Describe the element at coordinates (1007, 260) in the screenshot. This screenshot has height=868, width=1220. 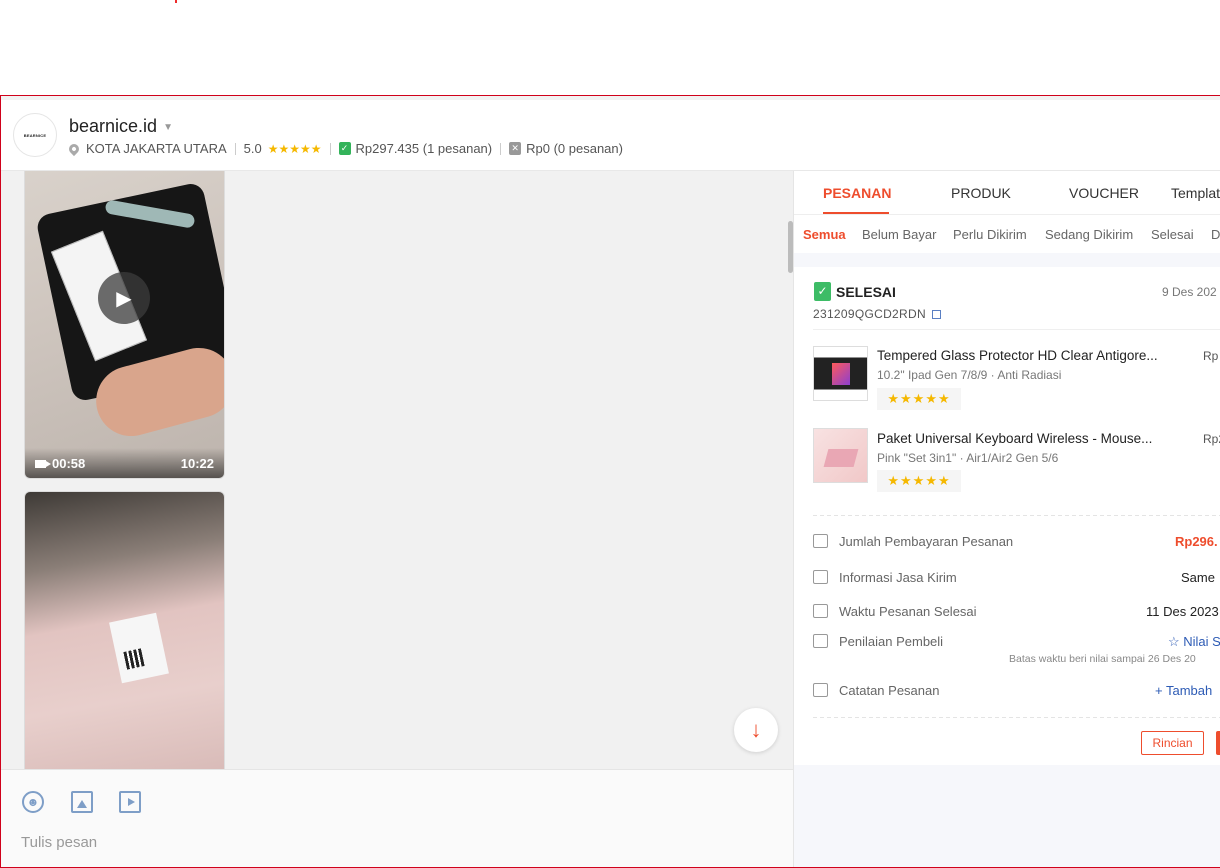
I see `panel-gap` at that location.